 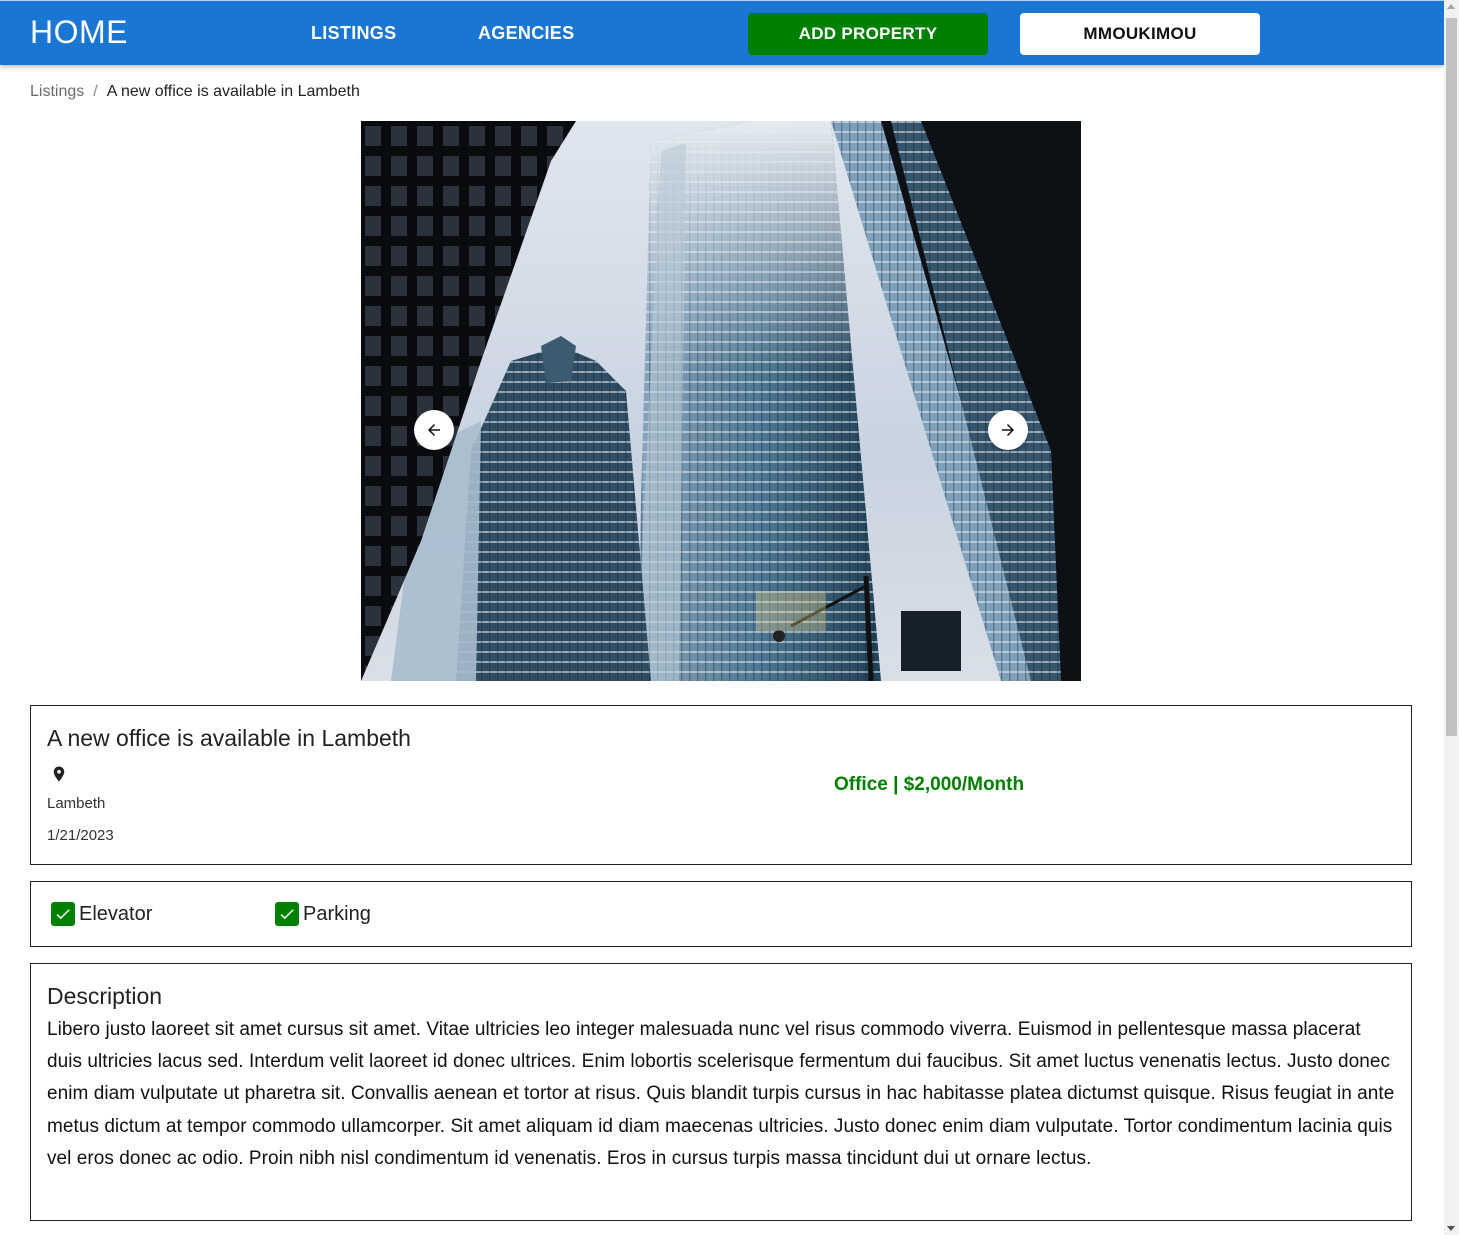 I want to click on breadcrumb-listings-link: Listings, so click(x=57, y=92).